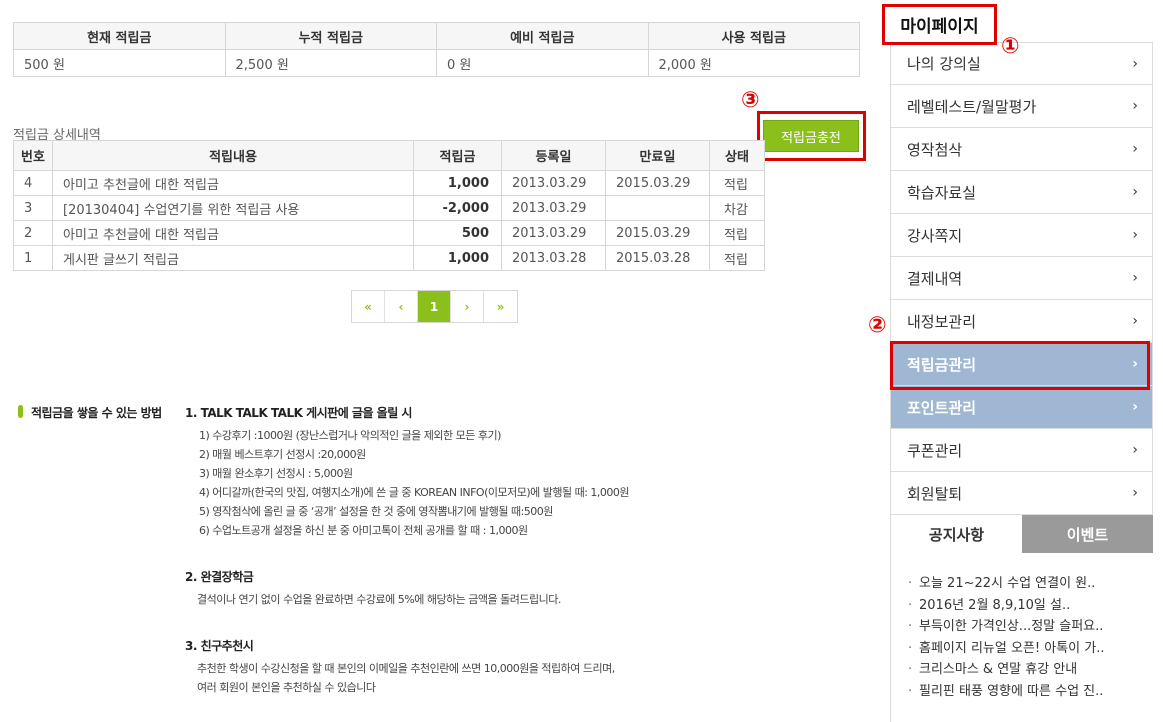 This screenshot has width=1163, height=722. What do you see at coordinates (434, 306) in the screenshot?
I see `page-1-button: 1` at bounding box center [434, 306].